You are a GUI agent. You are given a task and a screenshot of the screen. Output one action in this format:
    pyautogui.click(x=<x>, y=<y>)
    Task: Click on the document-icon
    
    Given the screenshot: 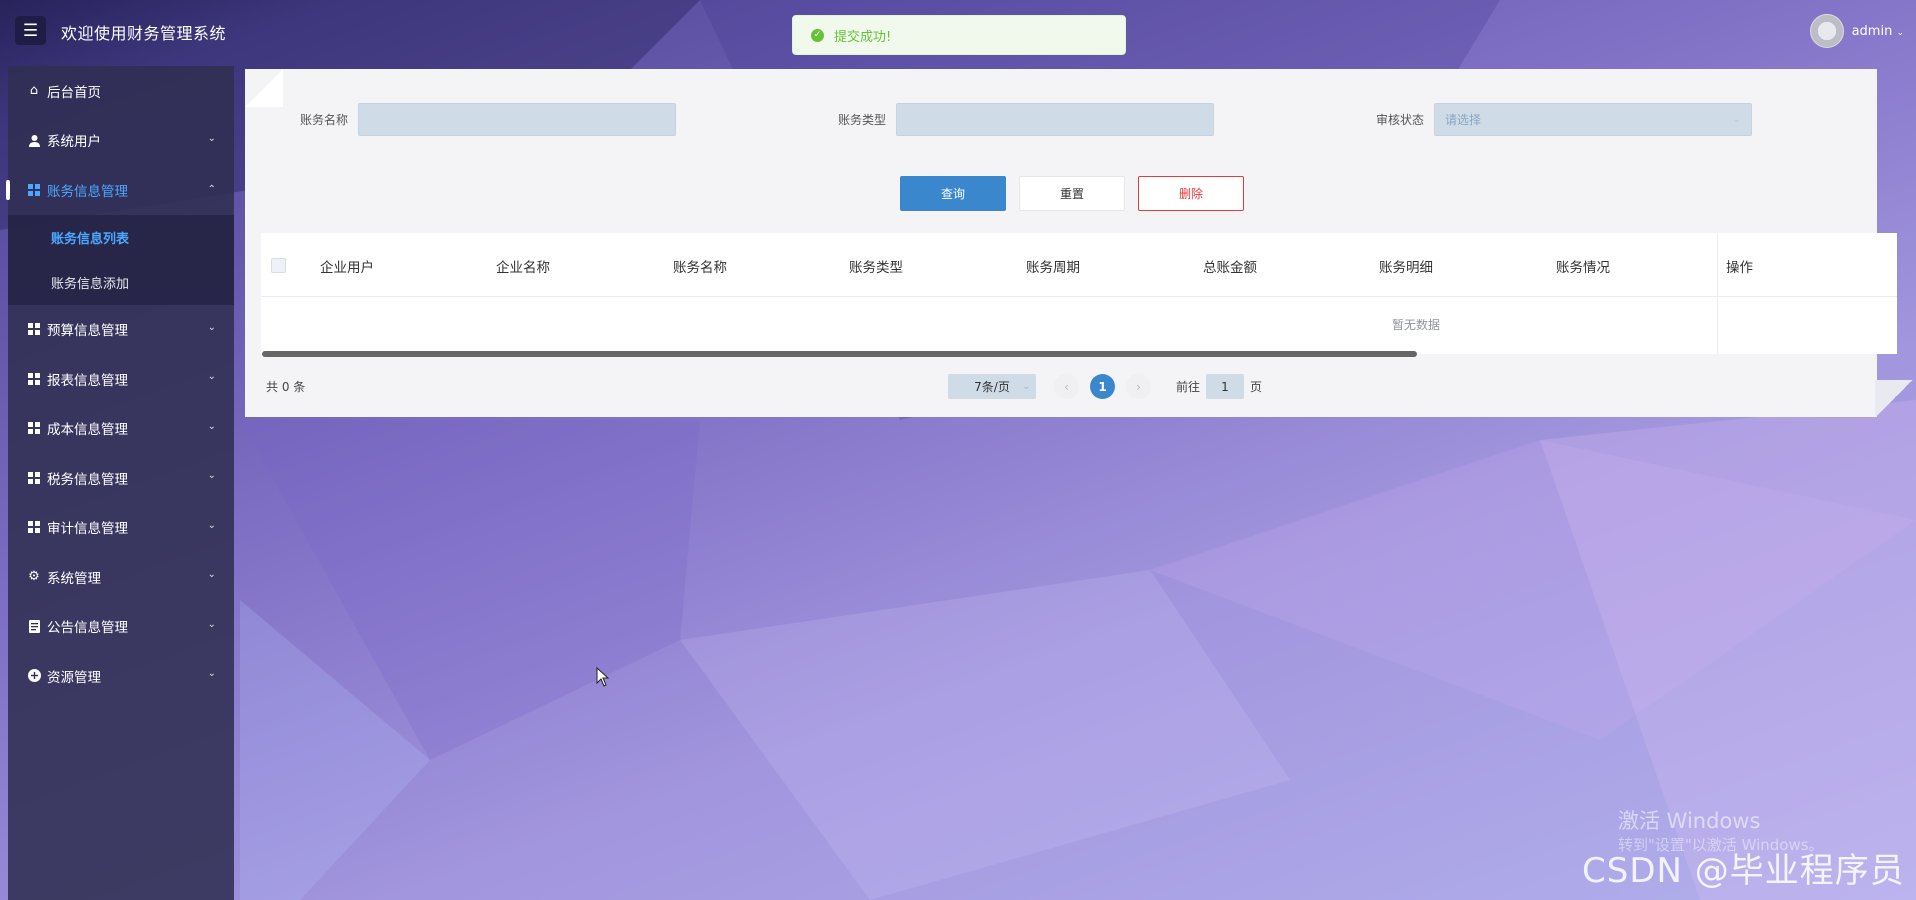 What is the action you would take?
    pyautogui.click(x=34, y=626)
    